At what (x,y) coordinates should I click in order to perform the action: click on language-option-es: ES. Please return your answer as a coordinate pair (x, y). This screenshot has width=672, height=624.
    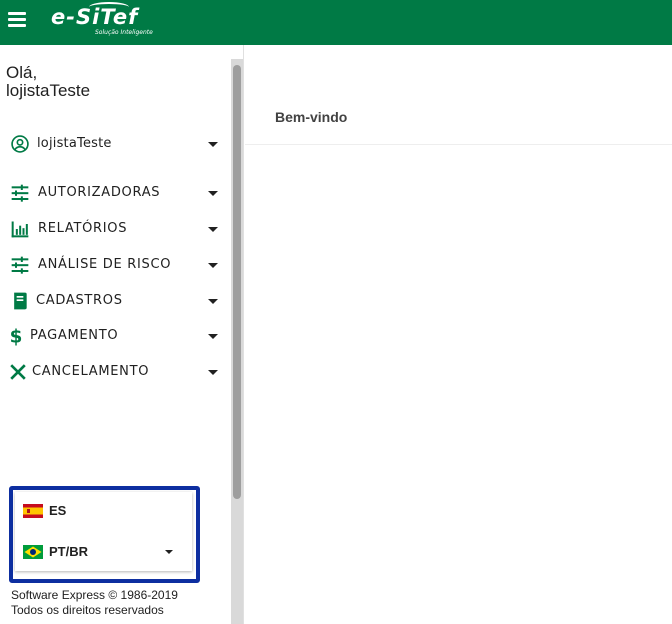
    Looking at the image, I should click on (103, 510).